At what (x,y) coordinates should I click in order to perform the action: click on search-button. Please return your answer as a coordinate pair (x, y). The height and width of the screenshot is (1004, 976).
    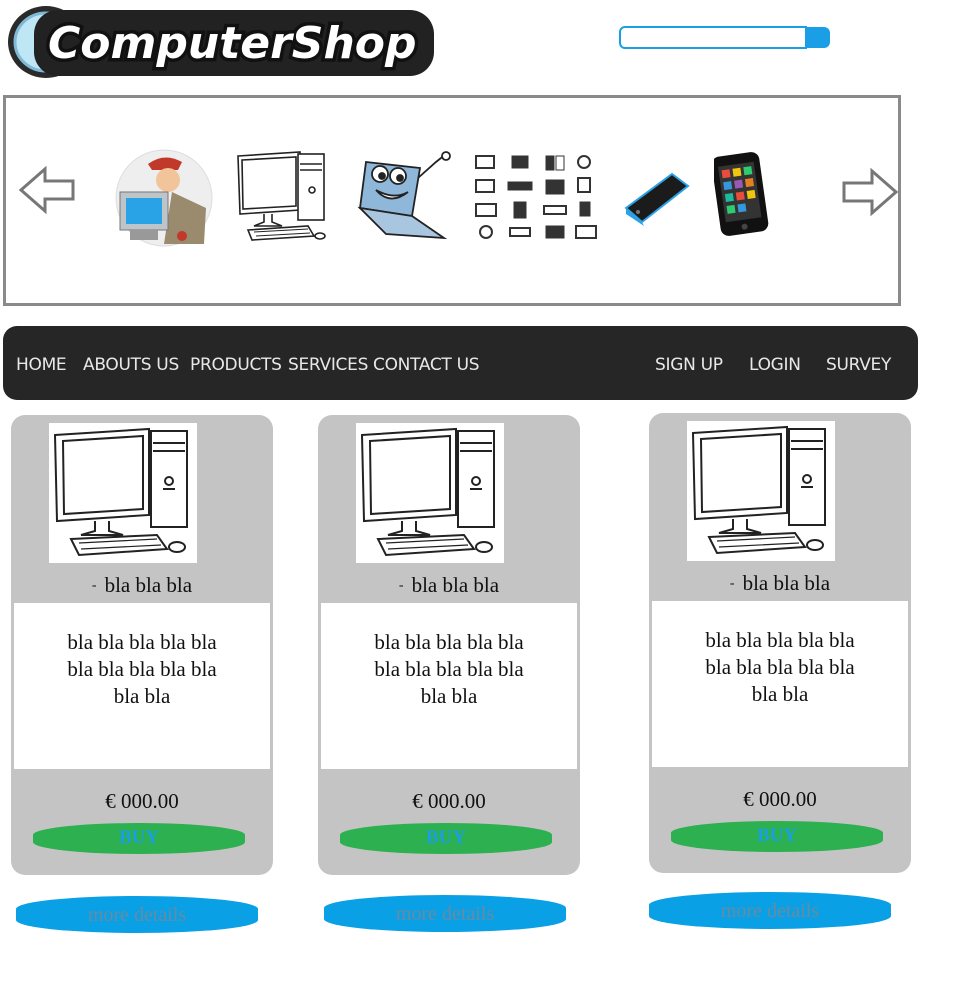
    Looking at the image, I should click on (818, 37).